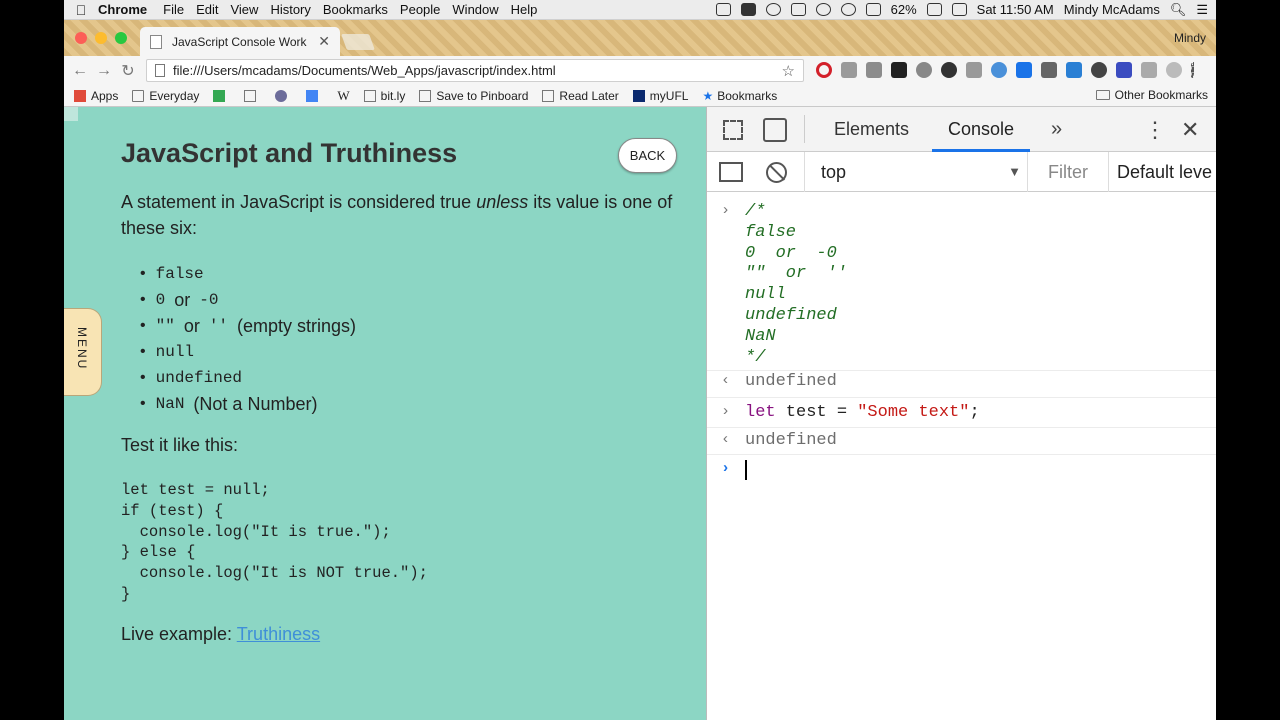  Describe the element at coordinates (1193, 70) in the screenshot. I see `chrome-menu-icon` at that location.